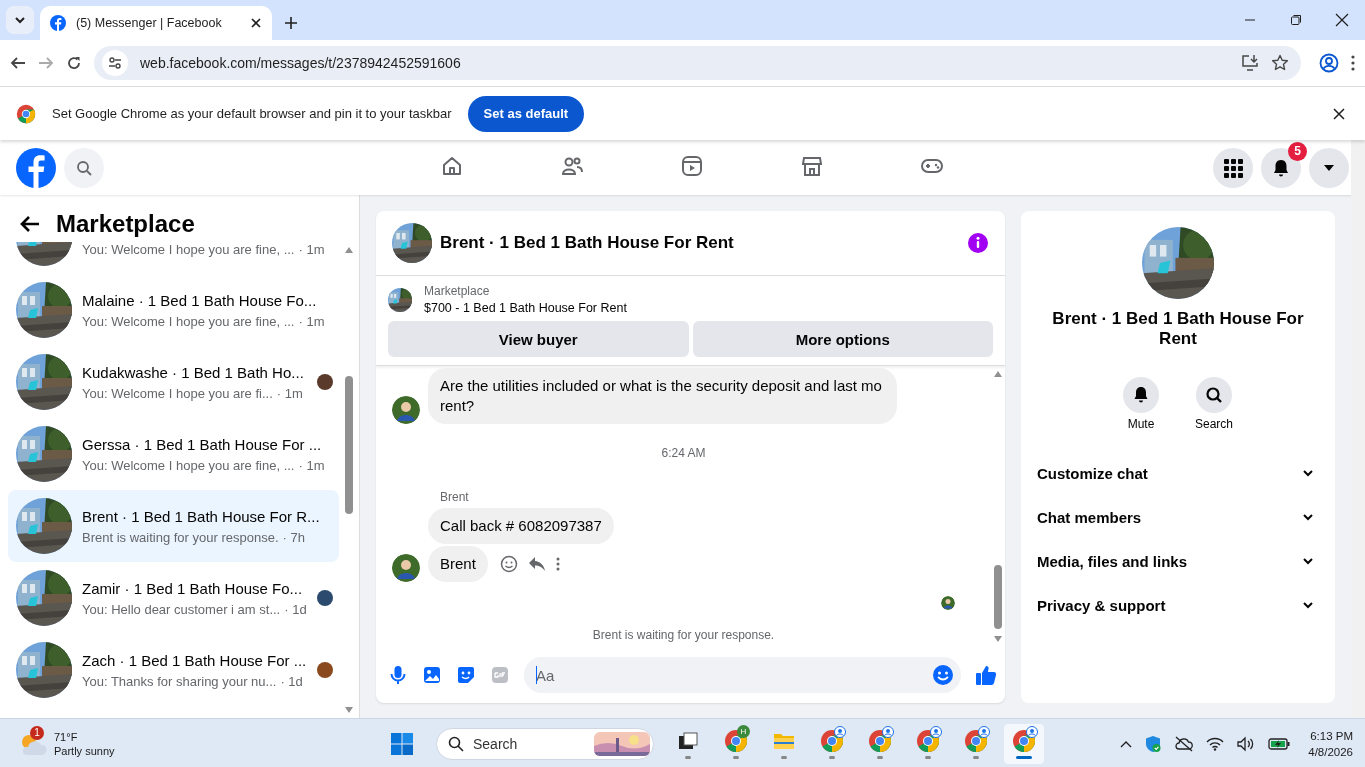 The image size is (1365, 767). What do you see at coordinates (538, 339) in the screenshot?
I see `listing-action-button: View buyer` at bounding box center [538, 339].